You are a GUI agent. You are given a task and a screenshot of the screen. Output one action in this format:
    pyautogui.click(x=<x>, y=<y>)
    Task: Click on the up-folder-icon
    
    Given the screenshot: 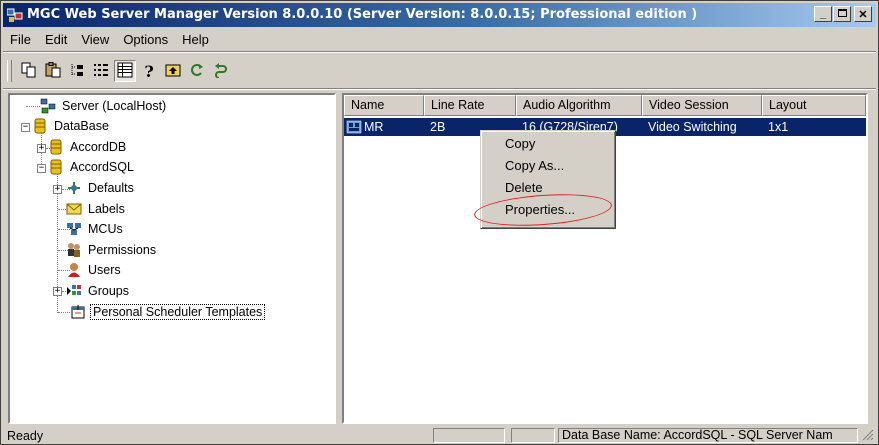 What is the action you would take?
    pyautogui.click(x=173, y=71)
    